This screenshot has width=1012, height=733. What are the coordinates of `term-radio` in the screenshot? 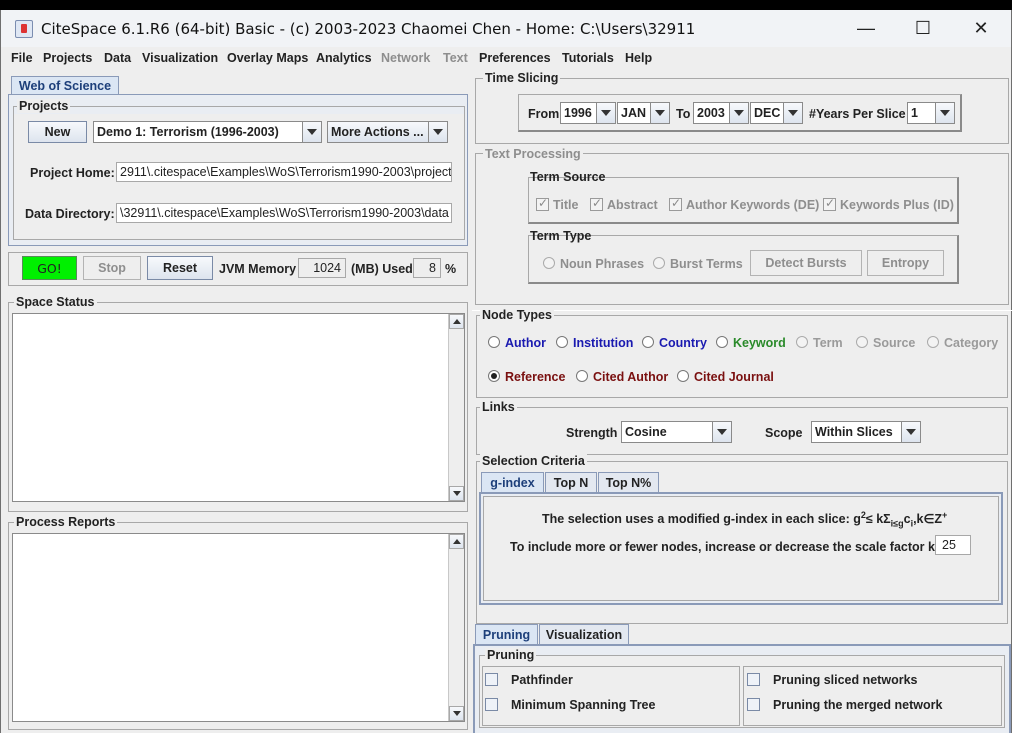 It's located at (802, 342).